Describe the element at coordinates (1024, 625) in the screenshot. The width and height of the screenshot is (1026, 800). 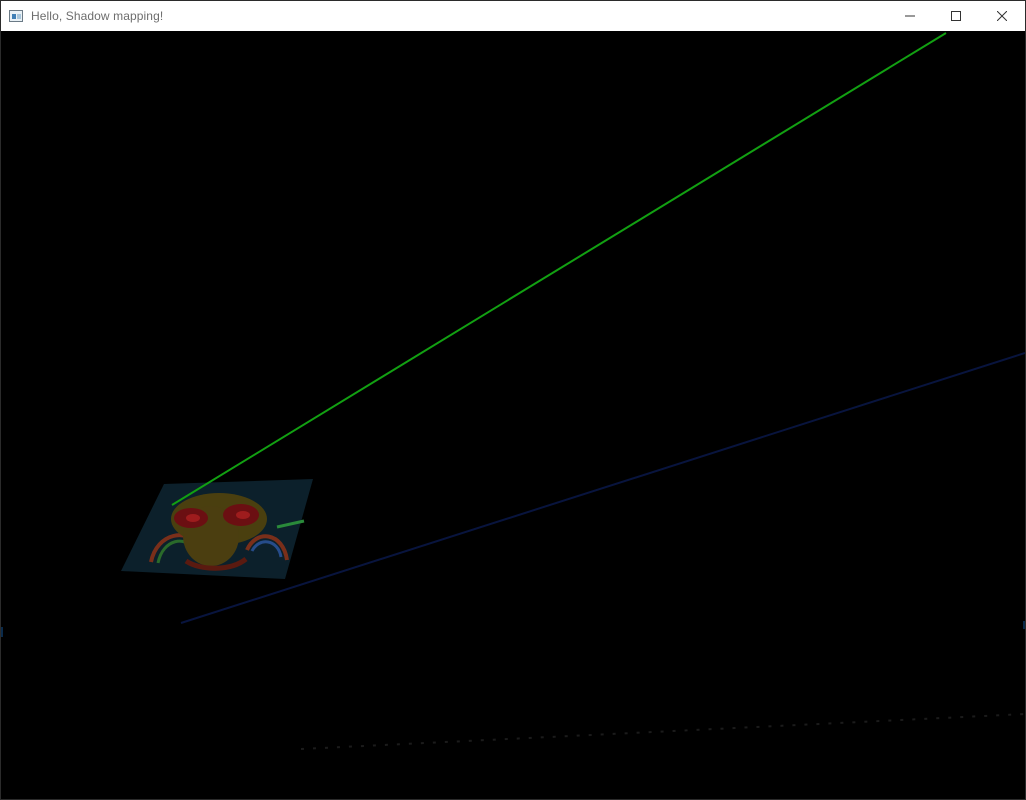
I see `right-edge-marker` at that location.